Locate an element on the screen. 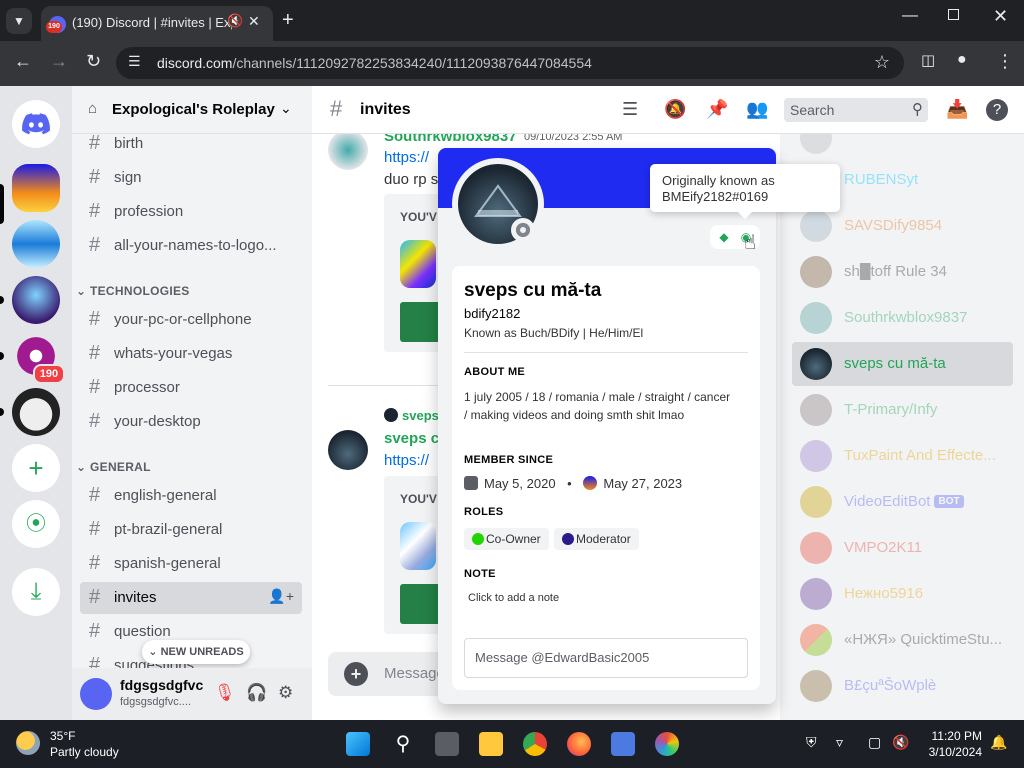  role-pill: Moderator is located at coordinates (596, 539).